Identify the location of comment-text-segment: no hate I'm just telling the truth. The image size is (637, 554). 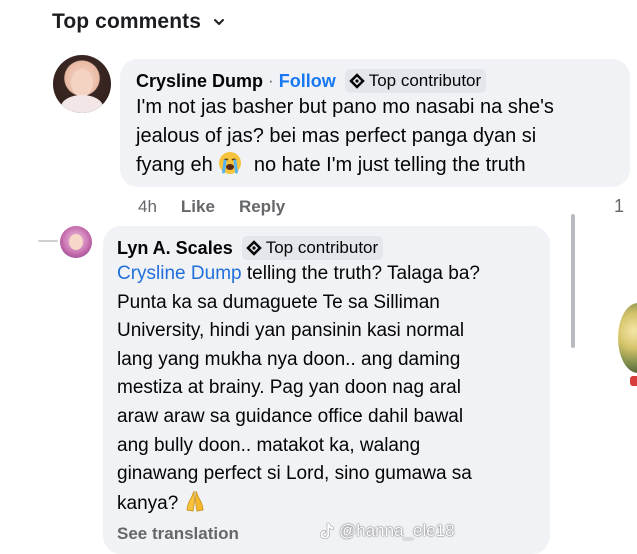
(389, 165).